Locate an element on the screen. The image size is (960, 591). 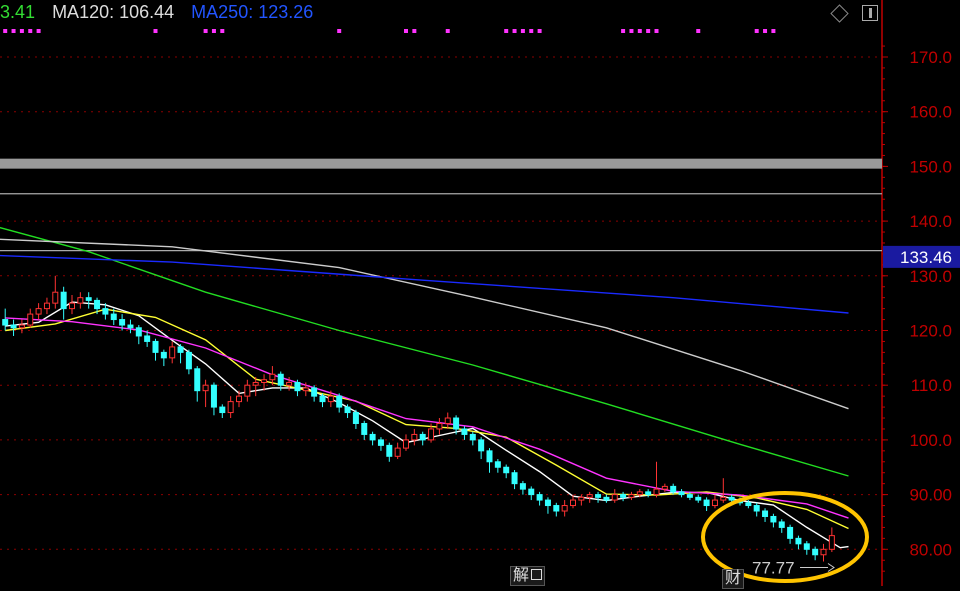
legend-ma120: MA120: 106.44 is located at coordinates (113, 12).